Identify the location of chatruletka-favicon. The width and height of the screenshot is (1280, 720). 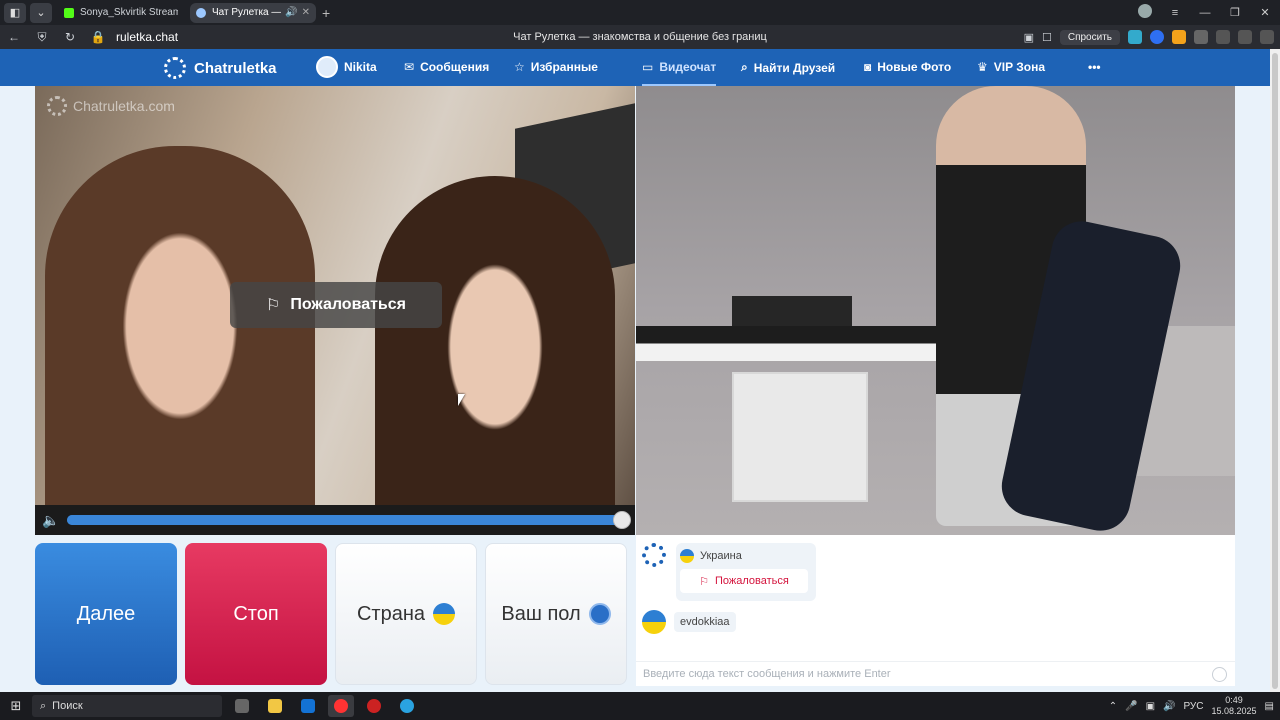
(201, 12).